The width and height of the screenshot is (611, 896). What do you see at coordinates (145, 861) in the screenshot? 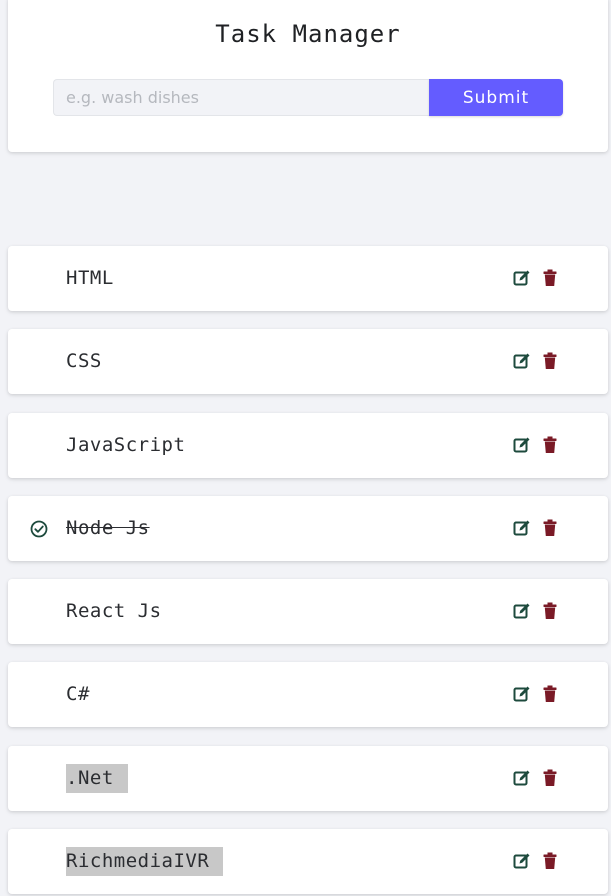
I see `task-name: RichmediaIVR` at bounding box center [145, 861].